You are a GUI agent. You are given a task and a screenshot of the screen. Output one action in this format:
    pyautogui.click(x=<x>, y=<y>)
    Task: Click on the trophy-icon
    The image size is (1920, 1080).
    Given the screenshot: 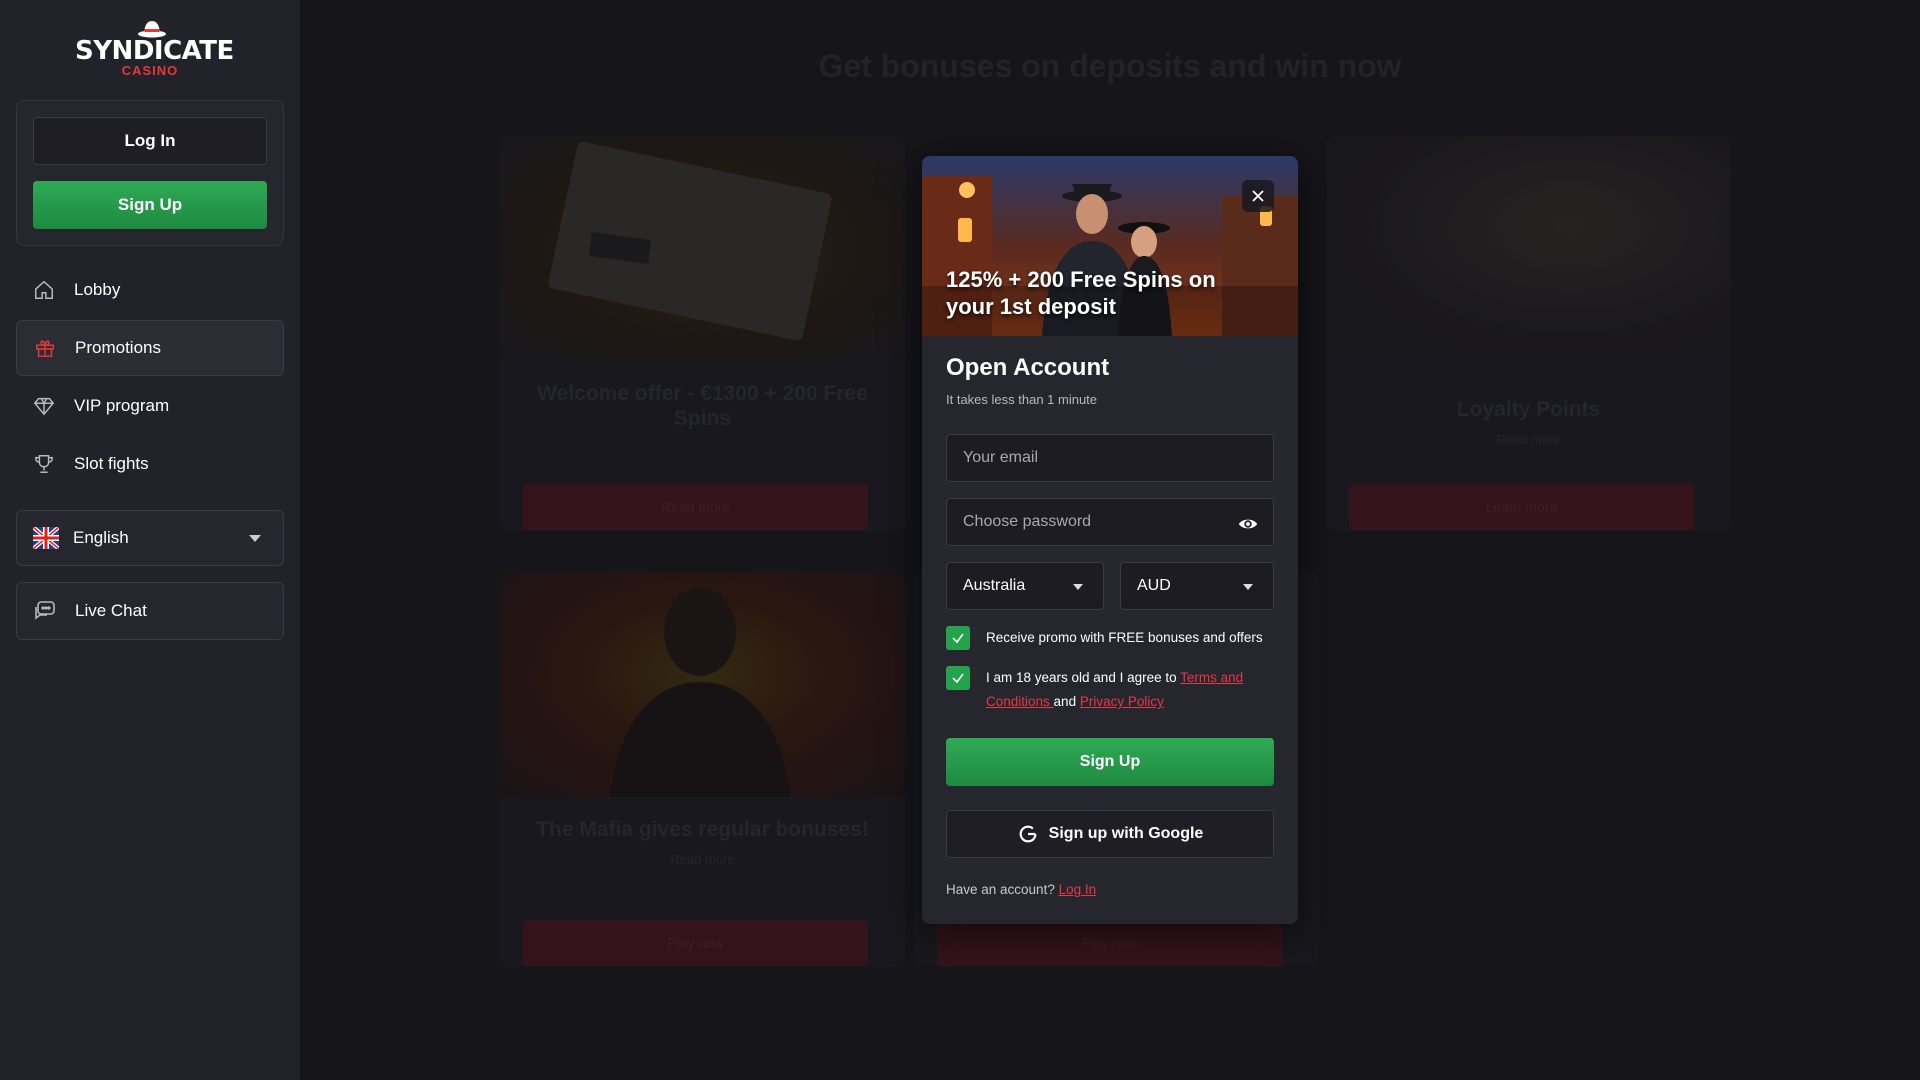 What is the action you would take?
    pyautogui.click(x=44, y=464)
    